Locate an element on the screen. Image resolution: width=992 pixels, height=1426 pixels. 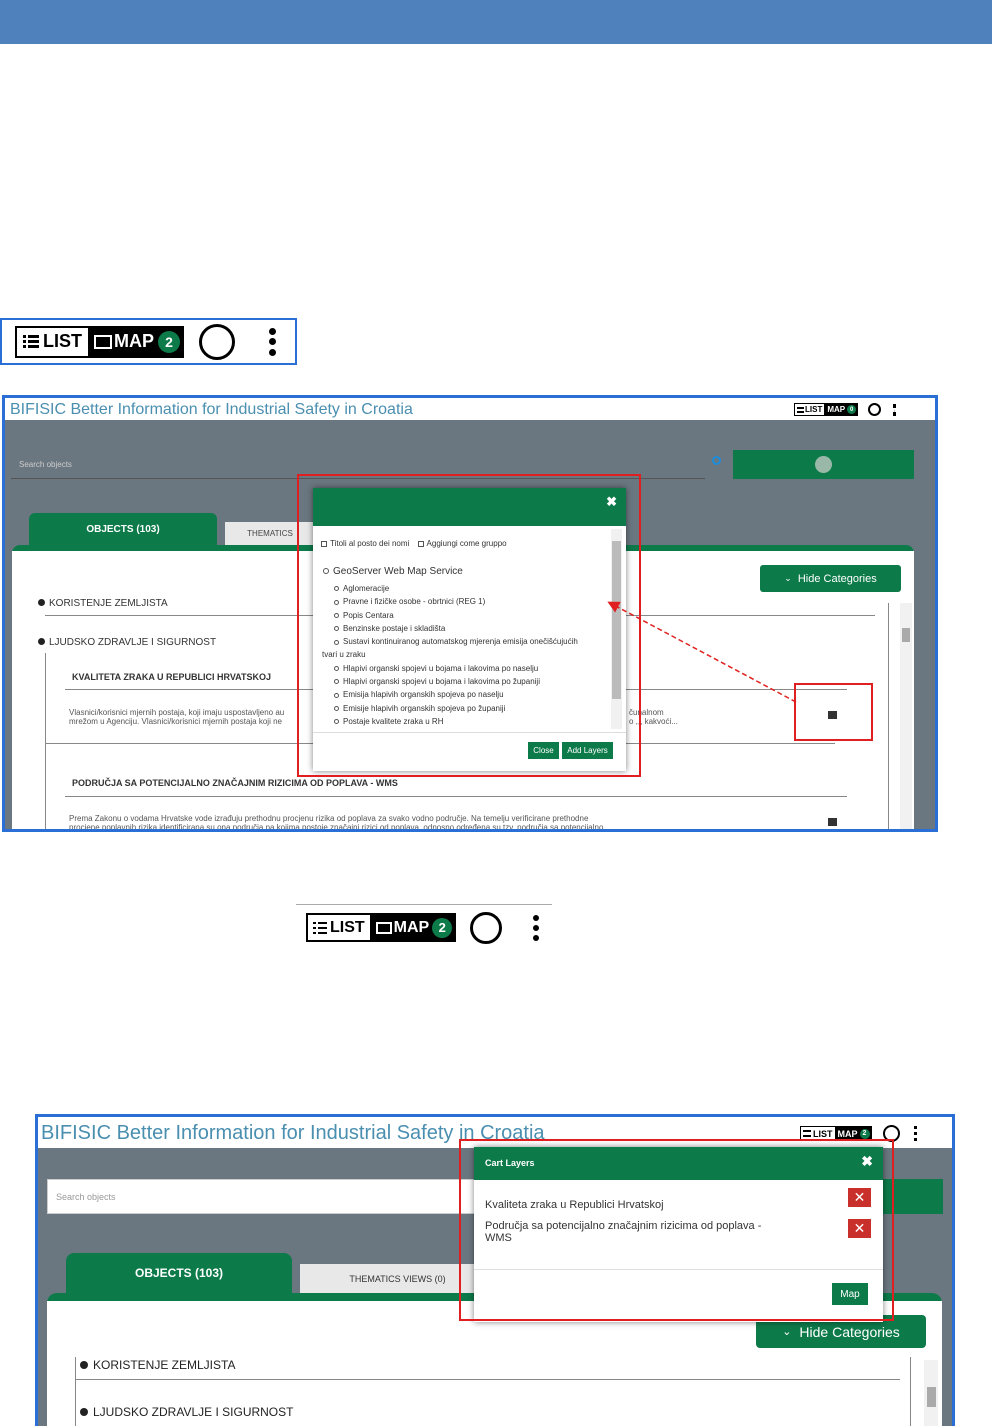
list-vertical-line-right is located at coordinates (910, 1391).